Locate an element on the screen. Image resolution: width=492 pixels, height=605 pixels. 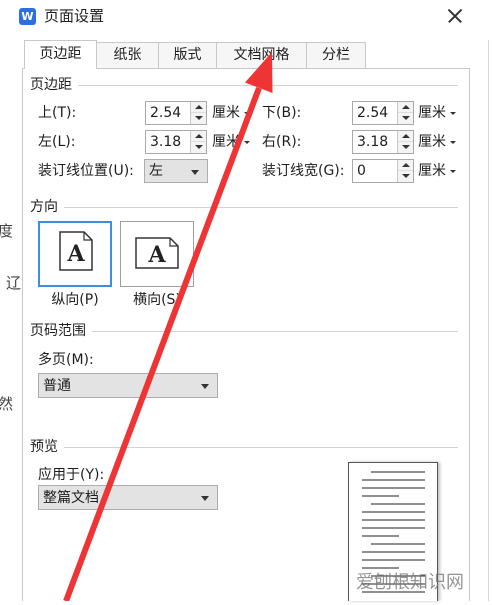
margin-bottom-label: 下(B): is located at coordinates (282, 113).